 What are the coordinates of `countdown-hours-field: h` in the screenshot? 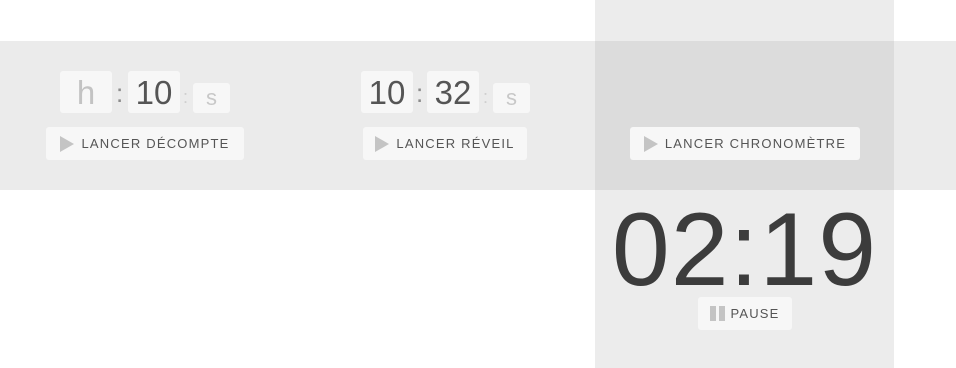 It's located at (86, 92).